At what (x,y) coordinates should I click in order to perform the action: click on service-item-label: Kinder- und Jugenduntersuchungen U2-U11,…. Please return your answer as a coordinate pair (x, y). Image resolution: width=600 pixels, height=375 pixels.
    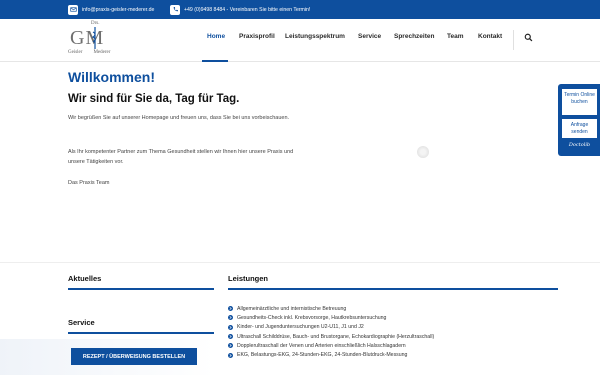
    Looking at the image, I should click on (300, 327).